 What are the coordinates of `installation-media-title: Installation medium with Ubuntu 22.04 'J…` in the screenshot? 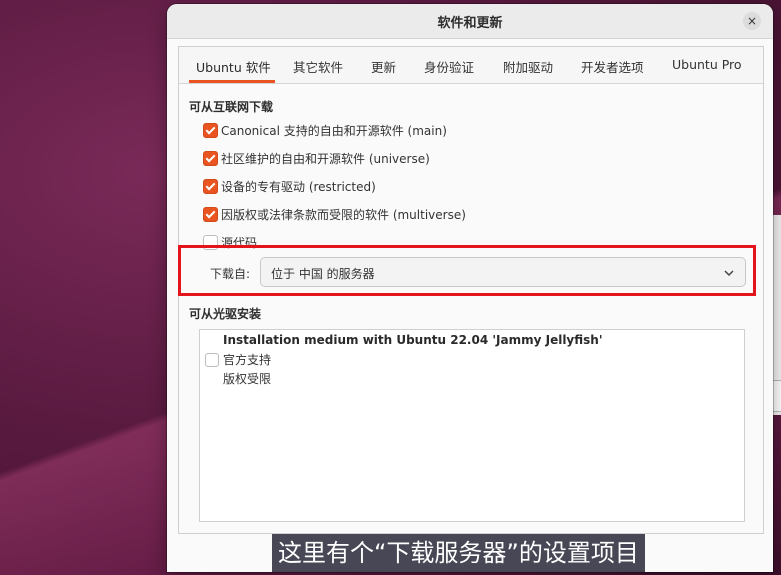 It's located at (413, 340).